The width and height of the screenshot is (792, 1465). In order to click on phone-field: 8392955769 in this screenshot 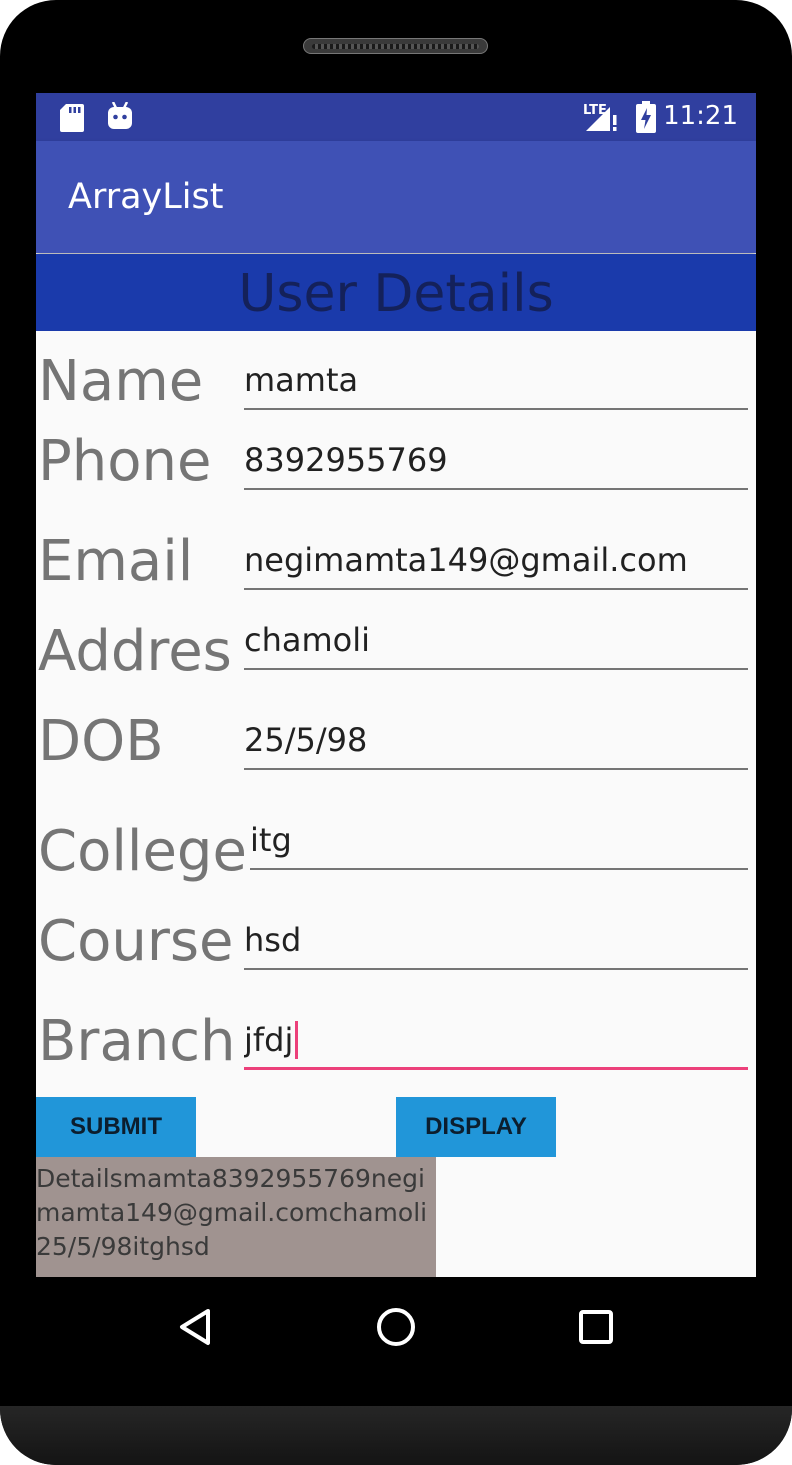, I will do `click(496, 465)`.